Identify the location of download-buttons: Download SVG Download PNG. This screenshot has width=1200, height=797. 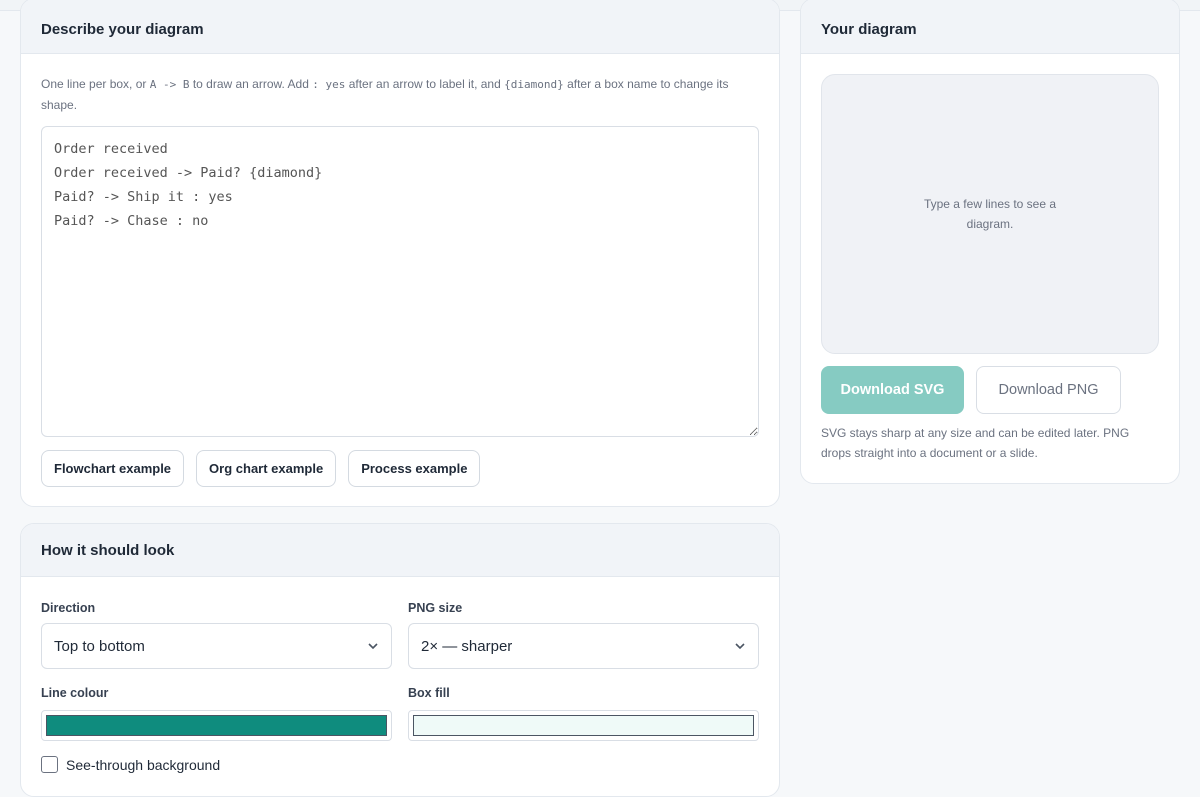
(971, 390).